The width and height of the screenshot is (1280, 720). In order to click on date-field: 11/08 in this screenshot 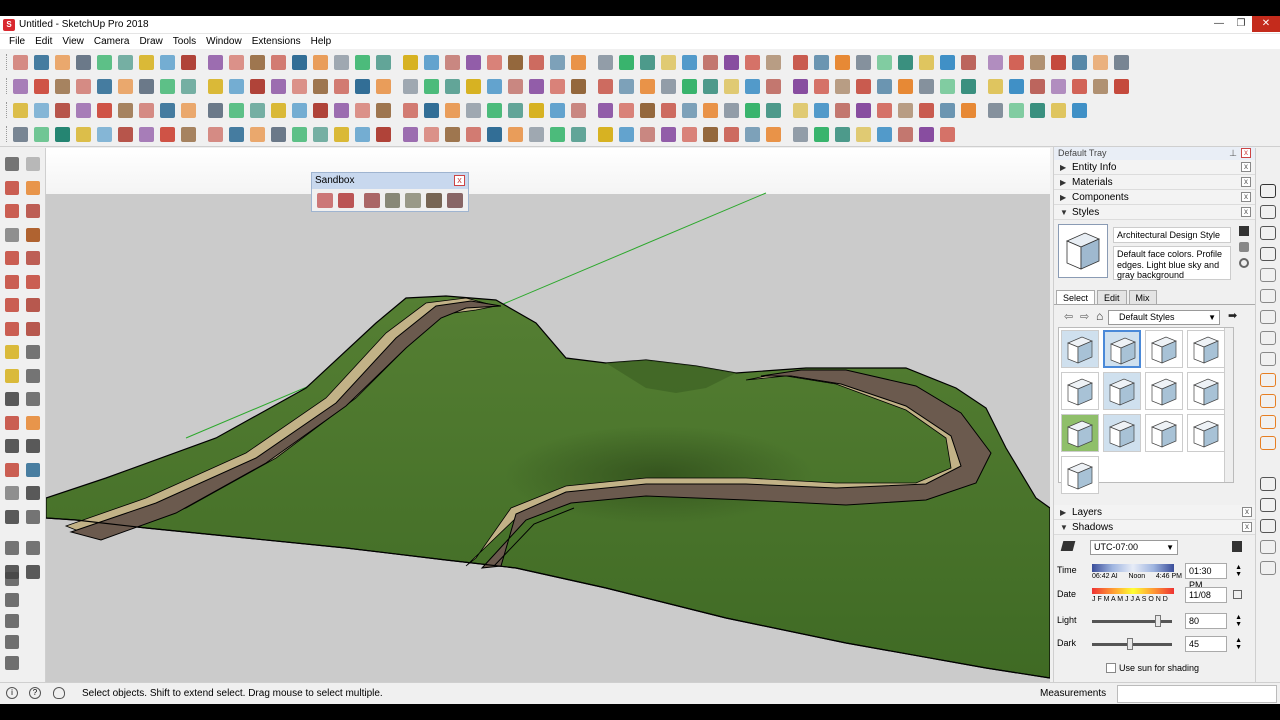, I will do `click(1206, 595)`.